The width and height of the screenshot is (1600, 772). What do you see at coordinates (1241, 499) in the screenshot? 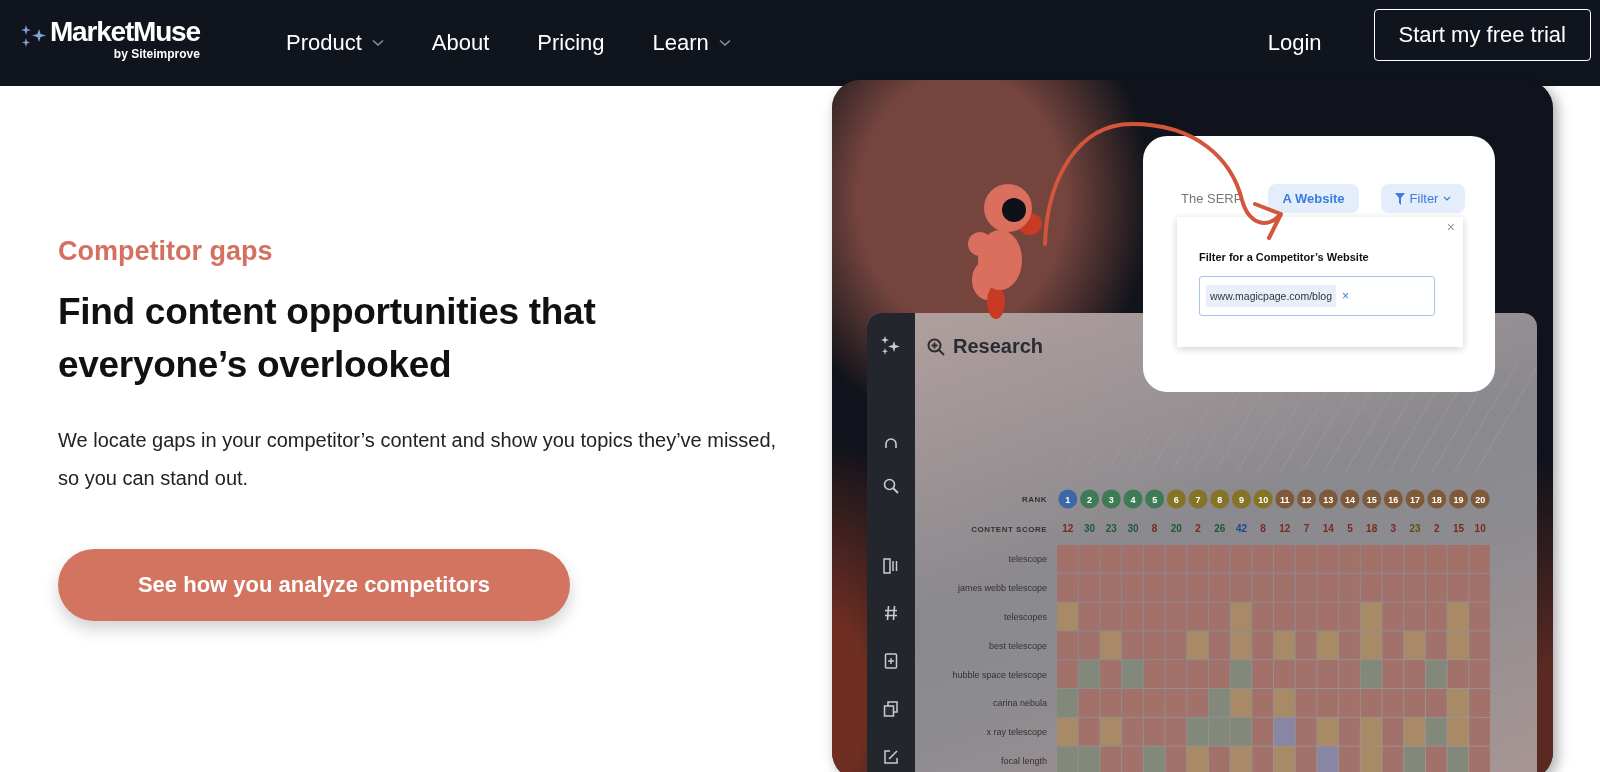
I see `rank-number: 9` at bounding box center [1241, 499].